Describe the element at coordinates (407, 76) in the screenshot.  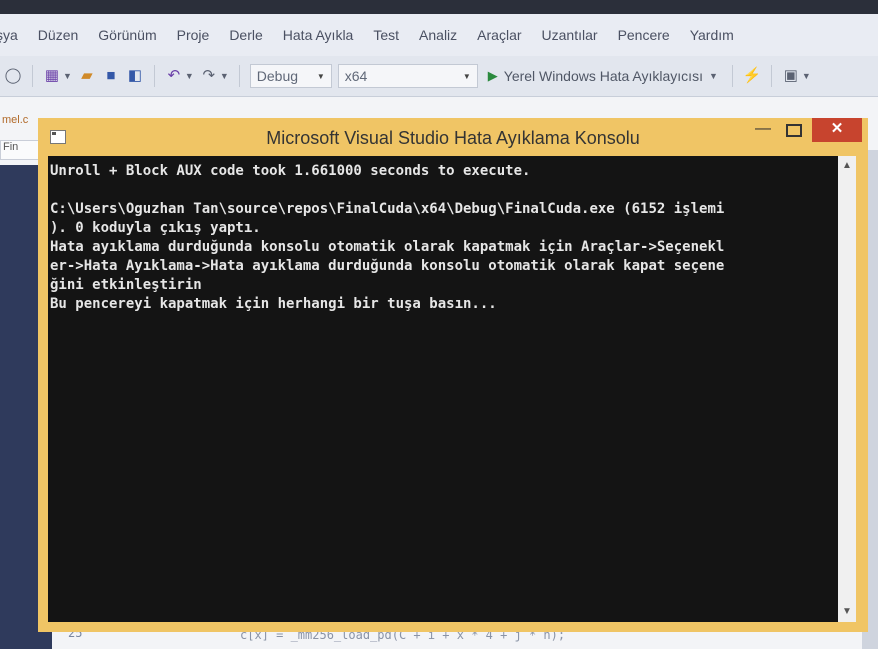
I see `platform-select: x64 ▼` at that location.